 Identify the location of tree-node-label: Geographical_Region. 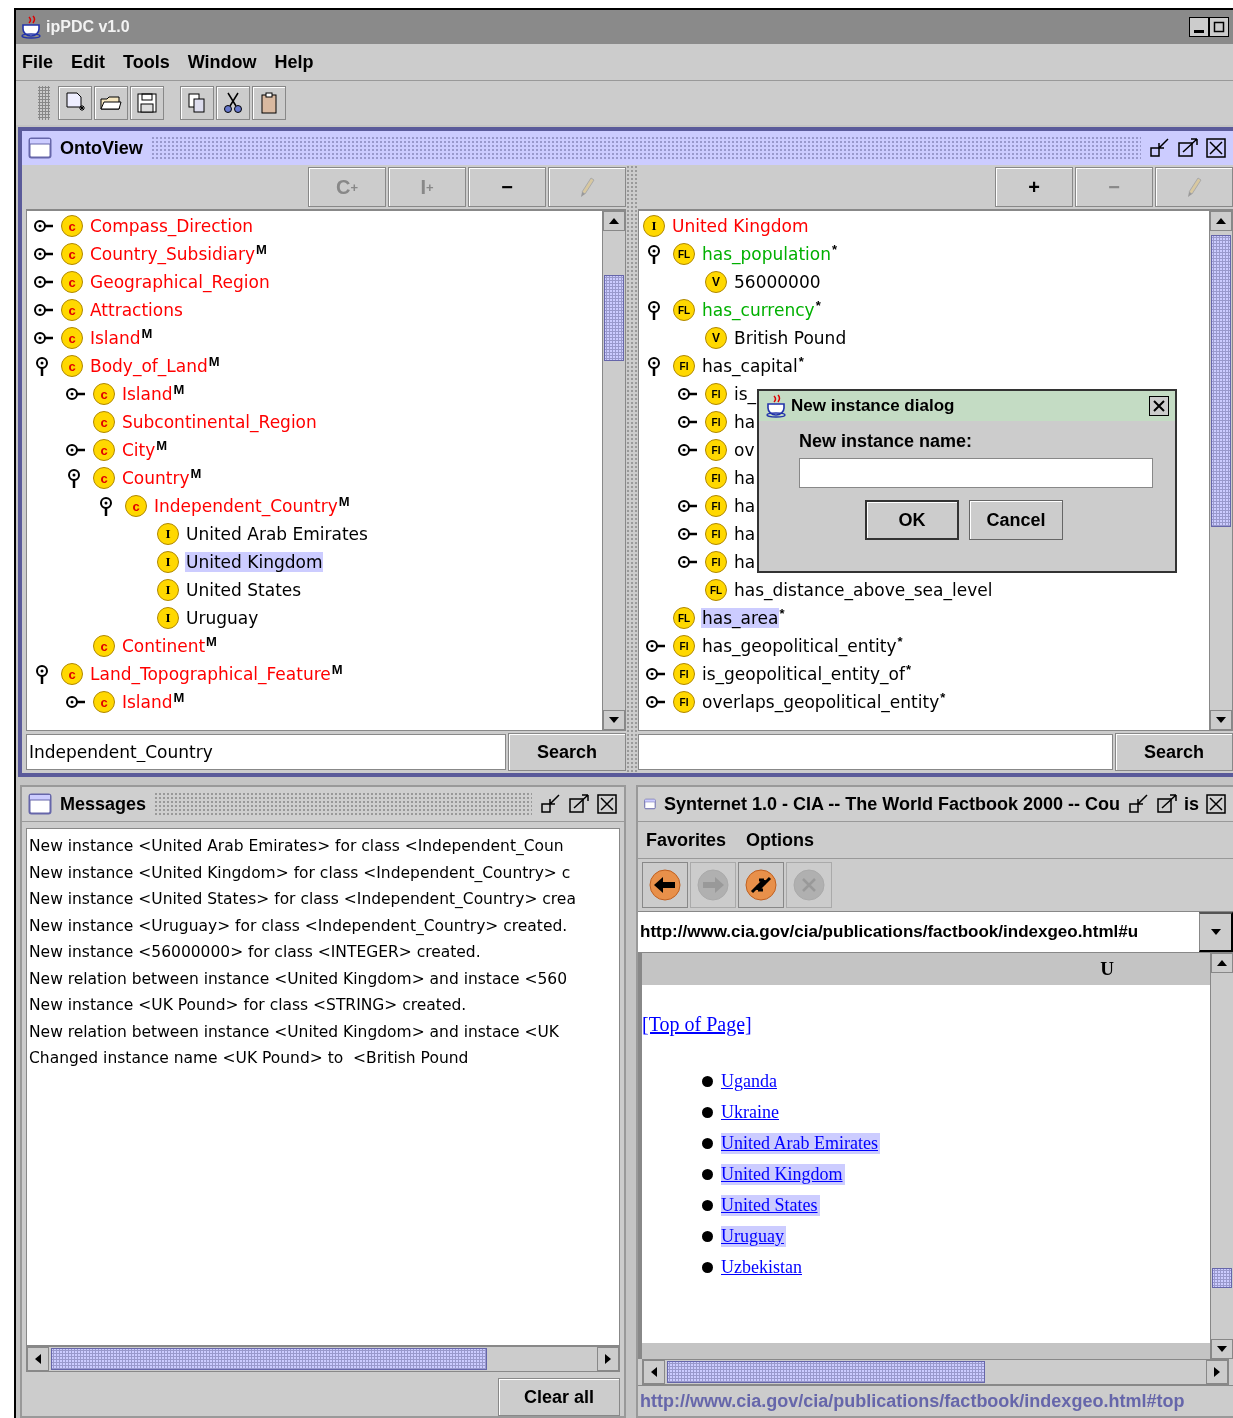
(180, 282).